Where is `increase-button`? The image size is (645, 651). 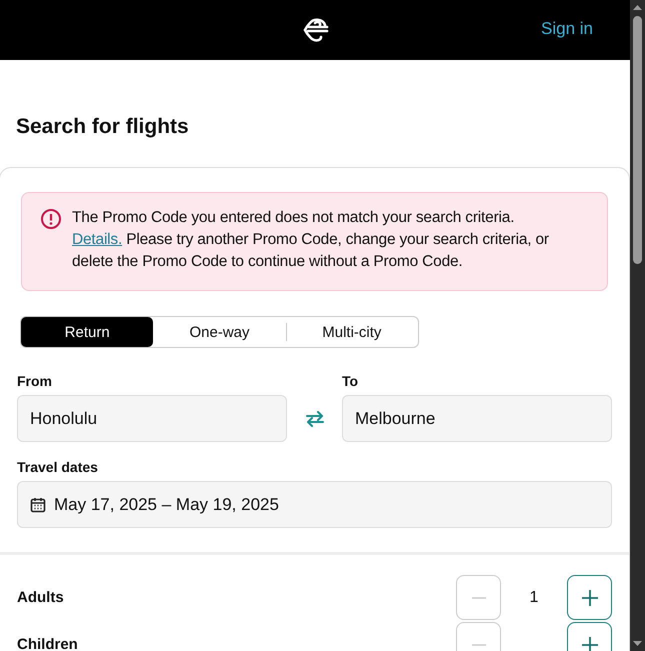
increase-button is located at coordinates (589, 597).